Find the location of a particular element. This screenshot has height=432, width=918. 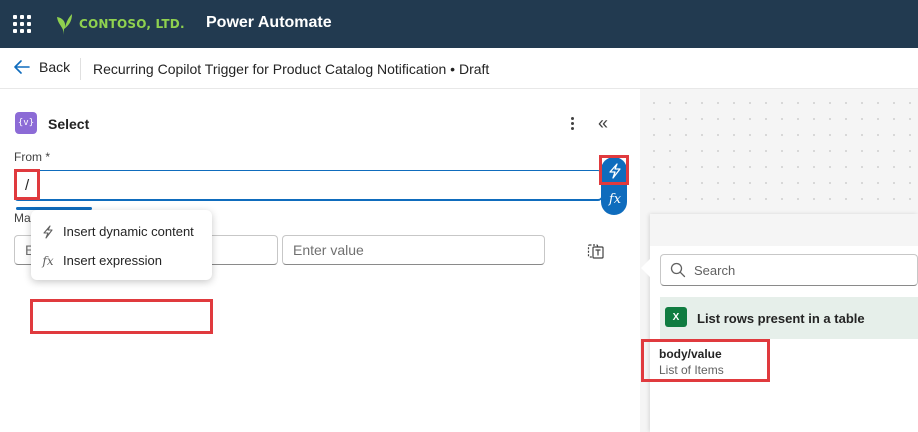

dynamic-content-pane-header is located at coordinates (784, 230).